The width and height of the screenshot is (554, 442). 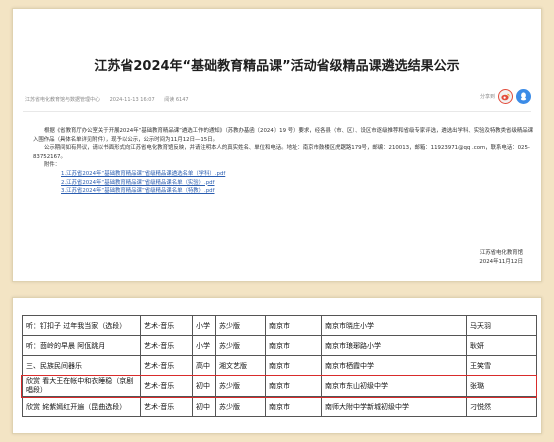 What do you see at coordinates (240, 365) in the screenshot?
I see `edition-cell: 湘文艺版` at bounding box center [240, 365].